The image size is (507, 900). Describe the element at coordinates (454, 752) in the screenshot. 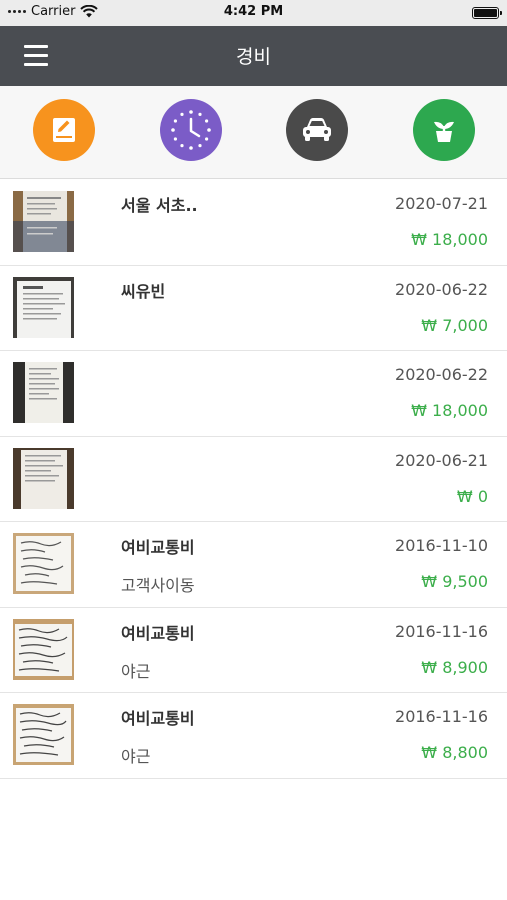

I see `expense-amount: ₩ 8,800` at that location.